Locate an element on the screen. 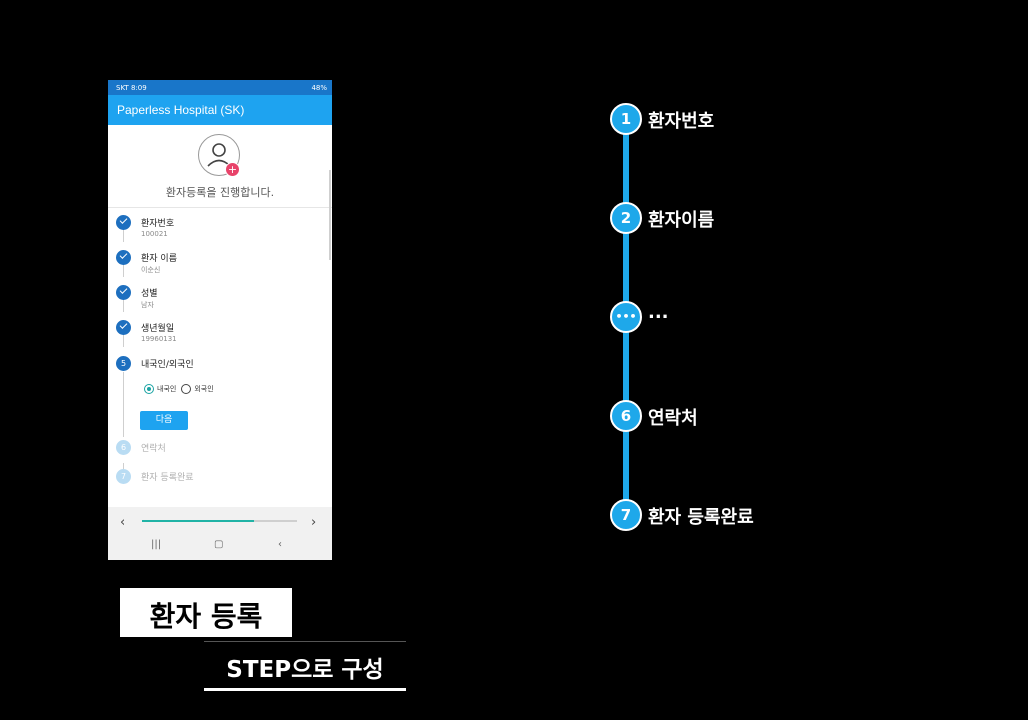 The image size is (1028, 720). caption-sub-text: STEP으로 구성 is located at coordinates (305, 670).